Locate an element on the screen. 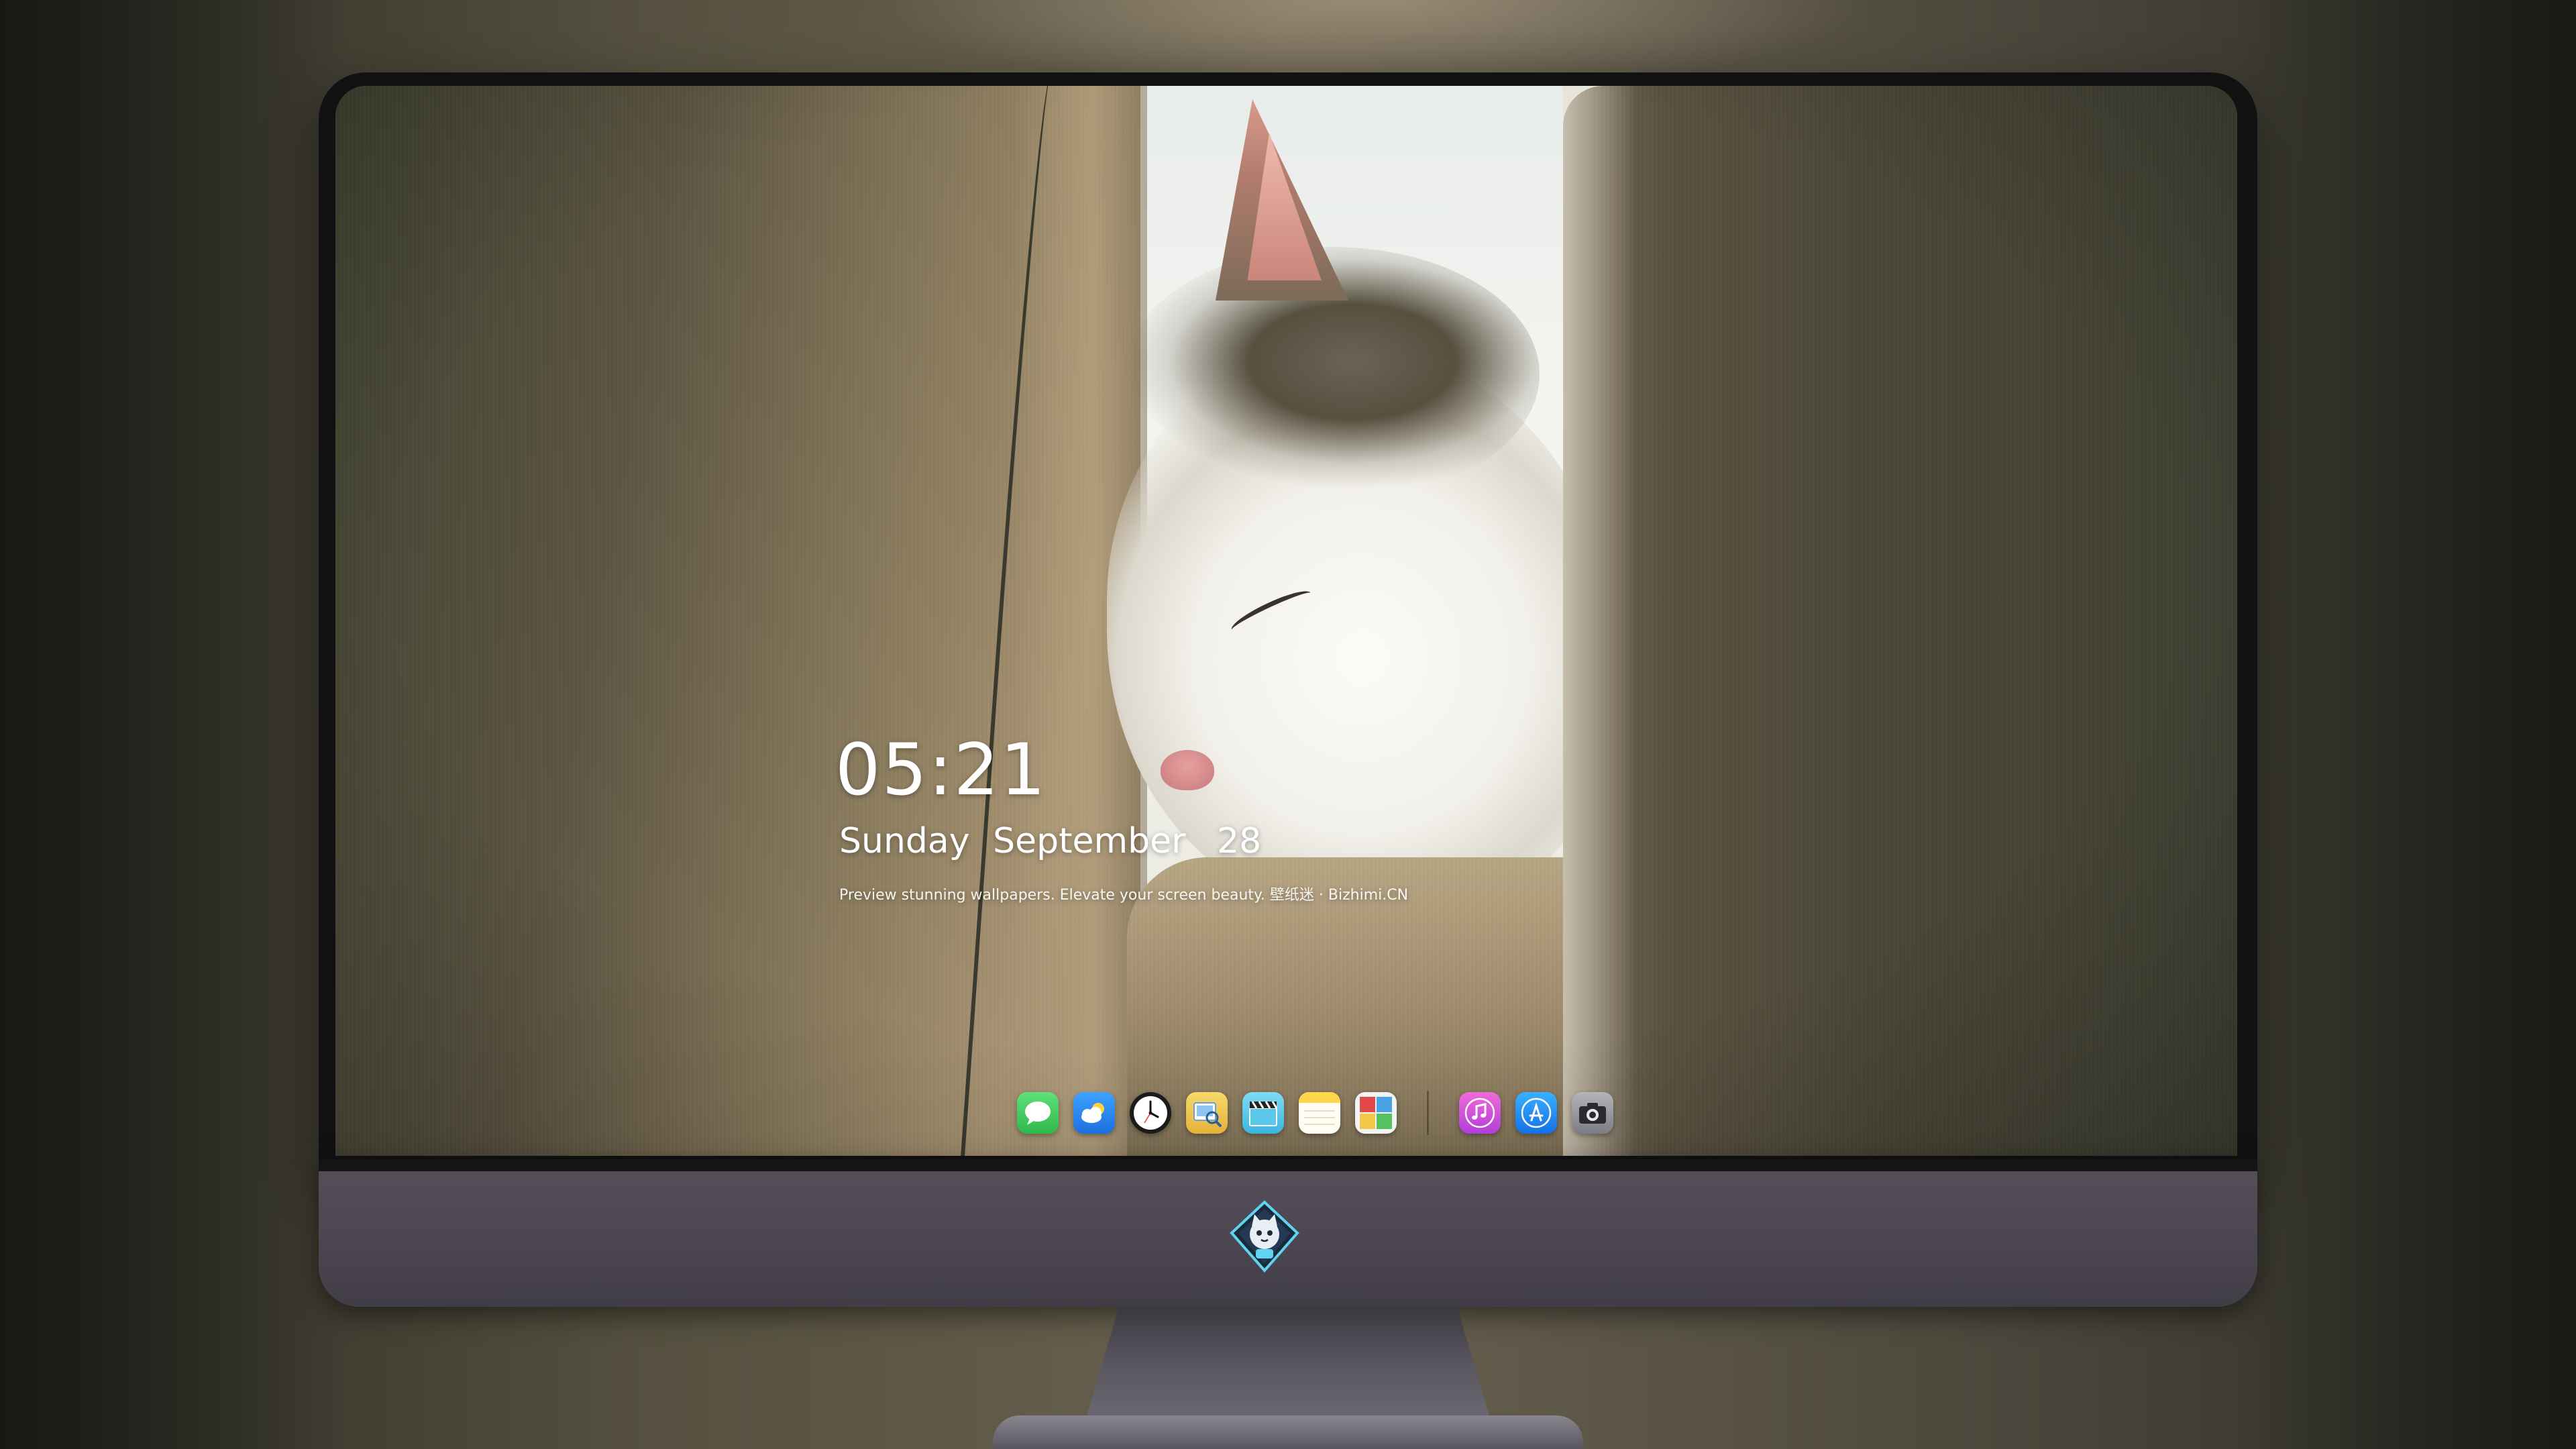  clapperboard-icon is located at coordinates (1263, 1113).